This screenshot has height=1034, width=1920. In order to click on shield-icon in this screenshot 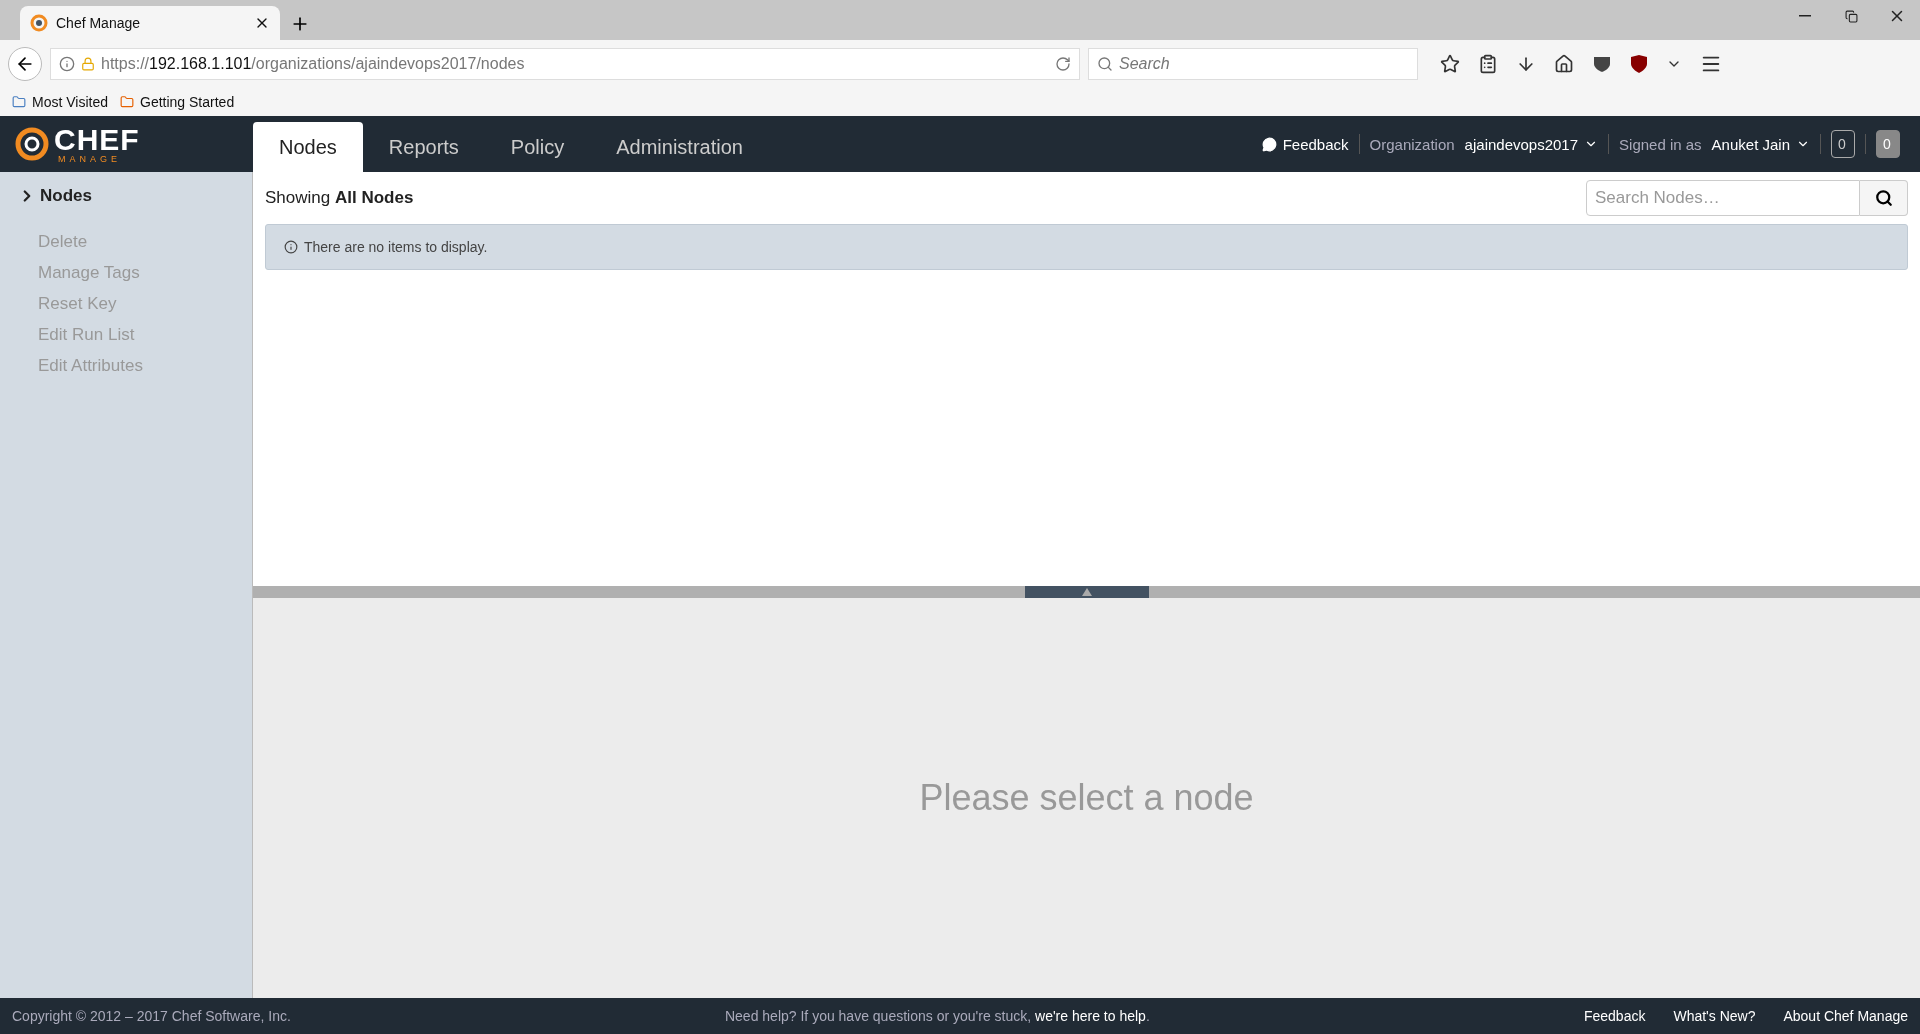, I will do `click(1602, 64)`.